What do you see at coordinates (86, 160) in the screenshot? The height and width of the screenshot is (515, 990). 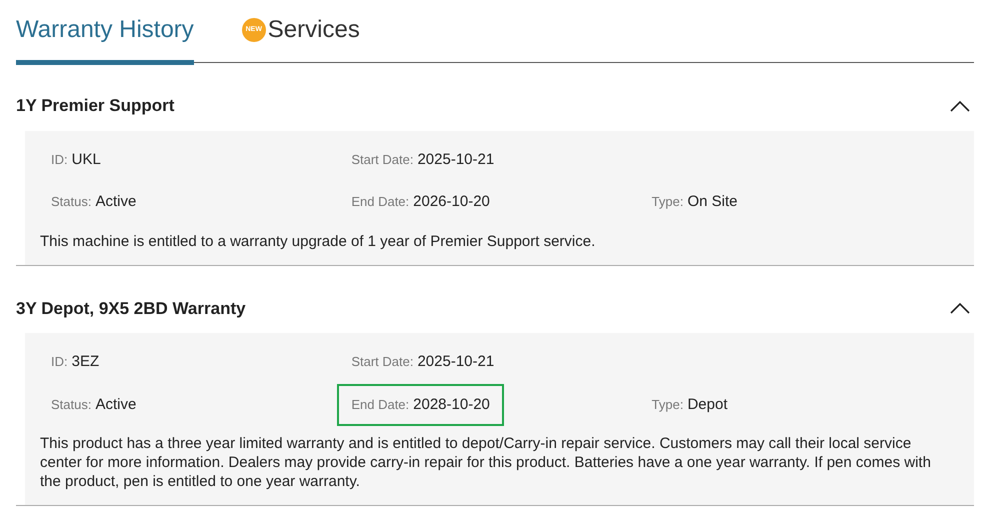 I see `field-value: UKL` at bounding box center [86, 160].